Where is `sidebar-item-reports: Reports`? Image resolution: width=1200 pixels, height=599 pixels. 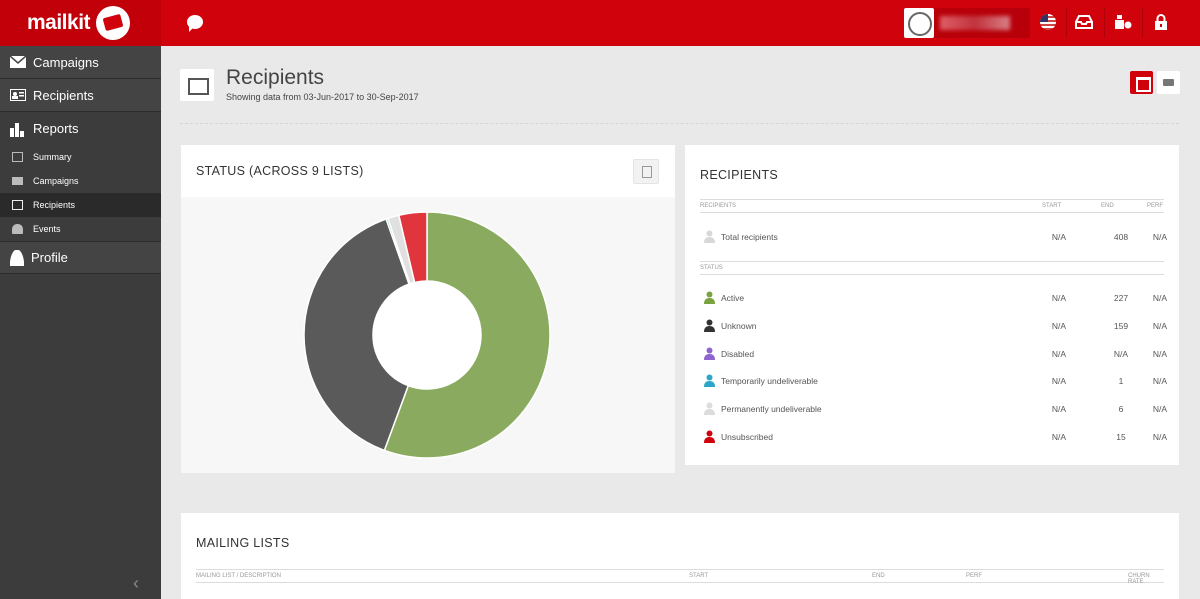 sidebar-item-reports: Reports is located at coordinates (80, 128).